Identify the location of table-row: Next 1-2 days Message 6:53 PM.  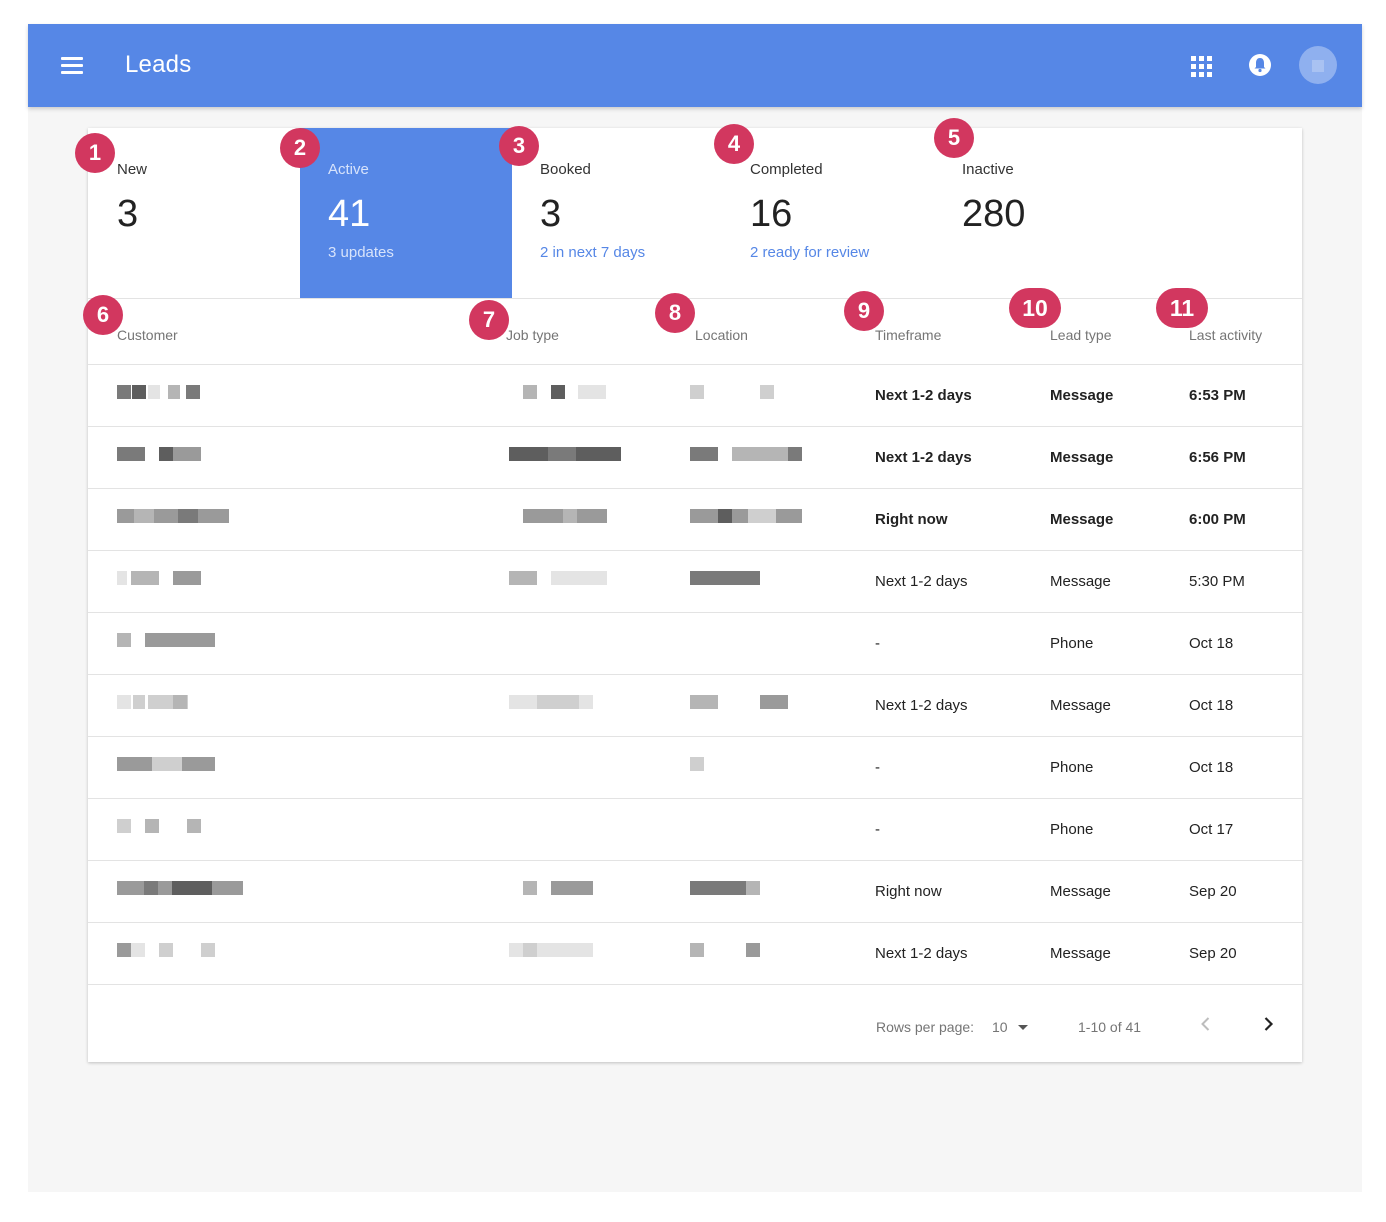
(695, 396).